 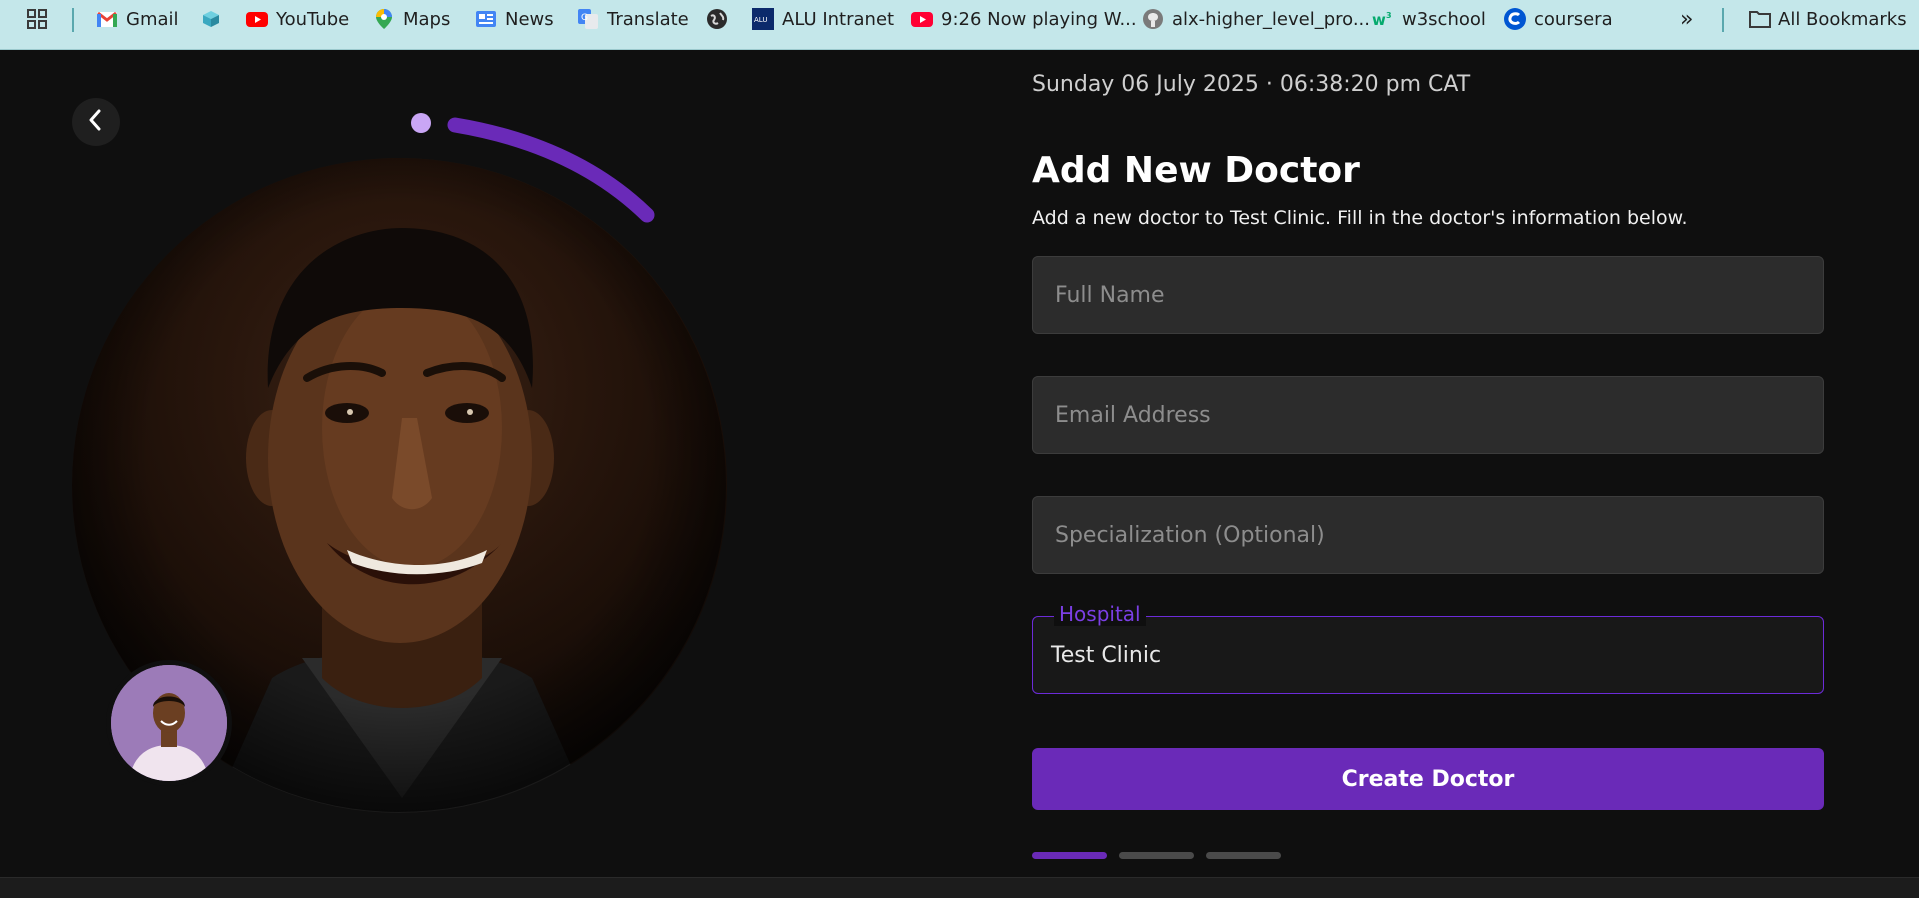 I want to click on alu-icon: ALU, so click(x=763, y=19).